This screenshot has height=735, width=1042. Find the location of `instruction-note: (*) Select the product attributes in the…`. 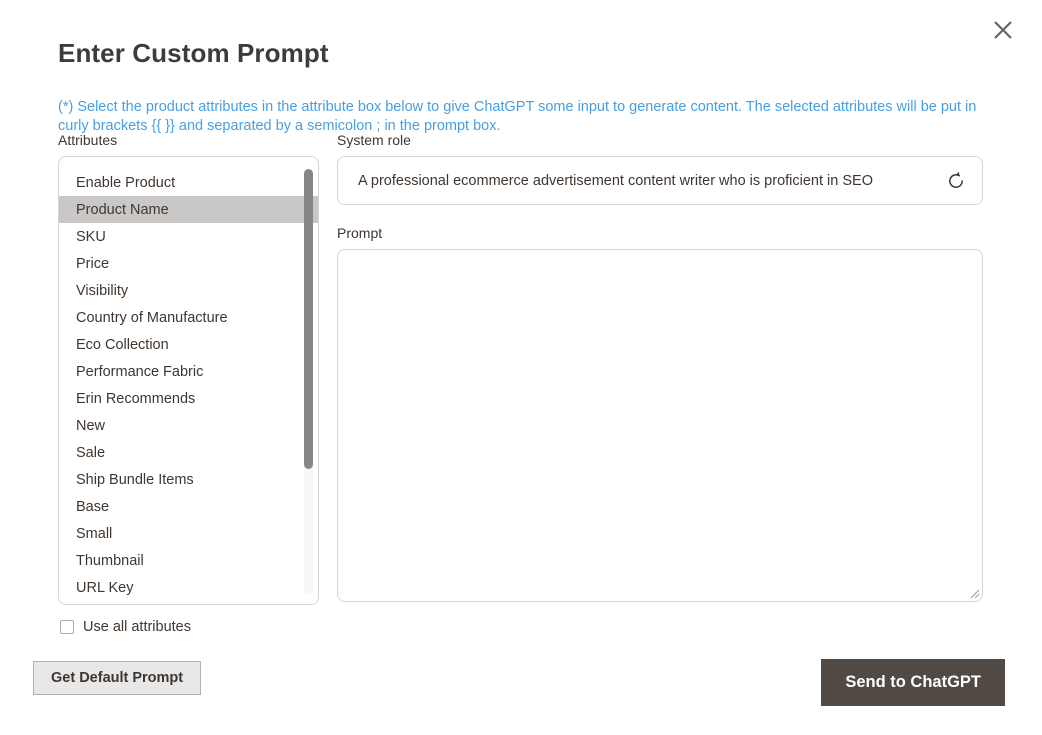

instruction-note: (*) Select the product attributes in the… is located at coordinates (517, 116).